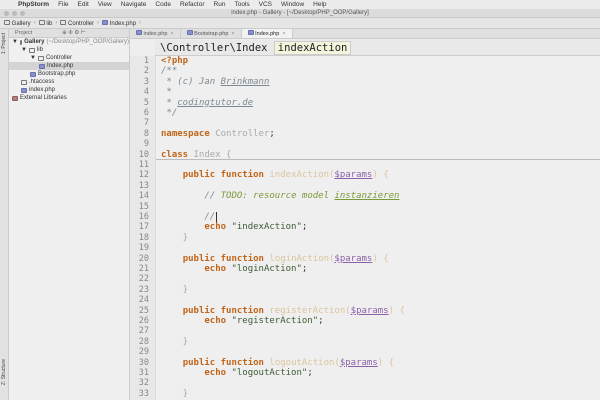 This screenshot has width=600, height=400. Describe the element at coordinates (146, 71) in the screenshot. I see `line-number: 2` at that location.